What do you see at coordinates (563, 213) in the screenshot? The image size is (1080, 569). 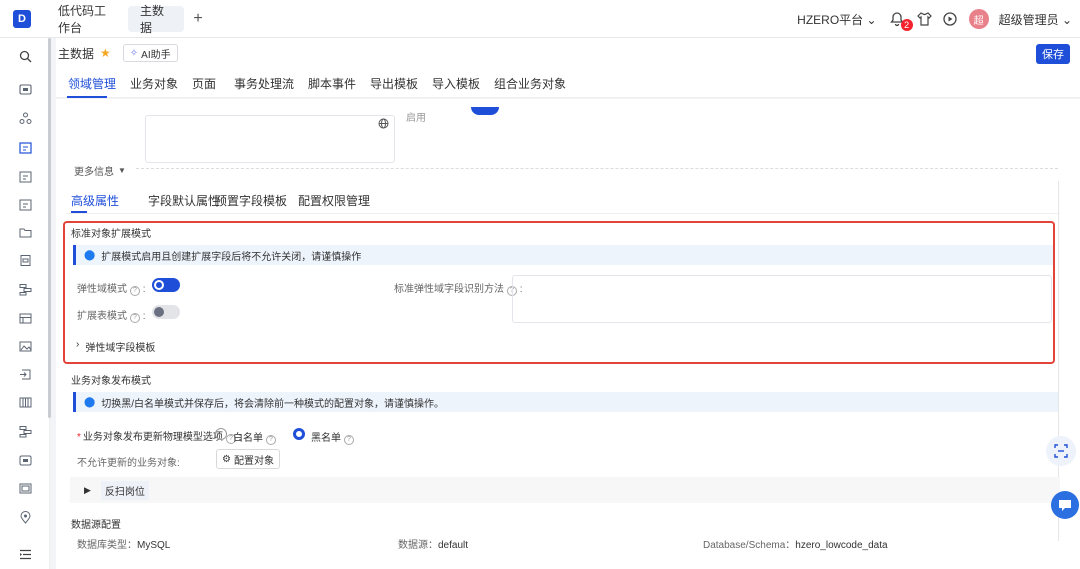 I see `sub-tab-divider` at bounding box center [563, 213].